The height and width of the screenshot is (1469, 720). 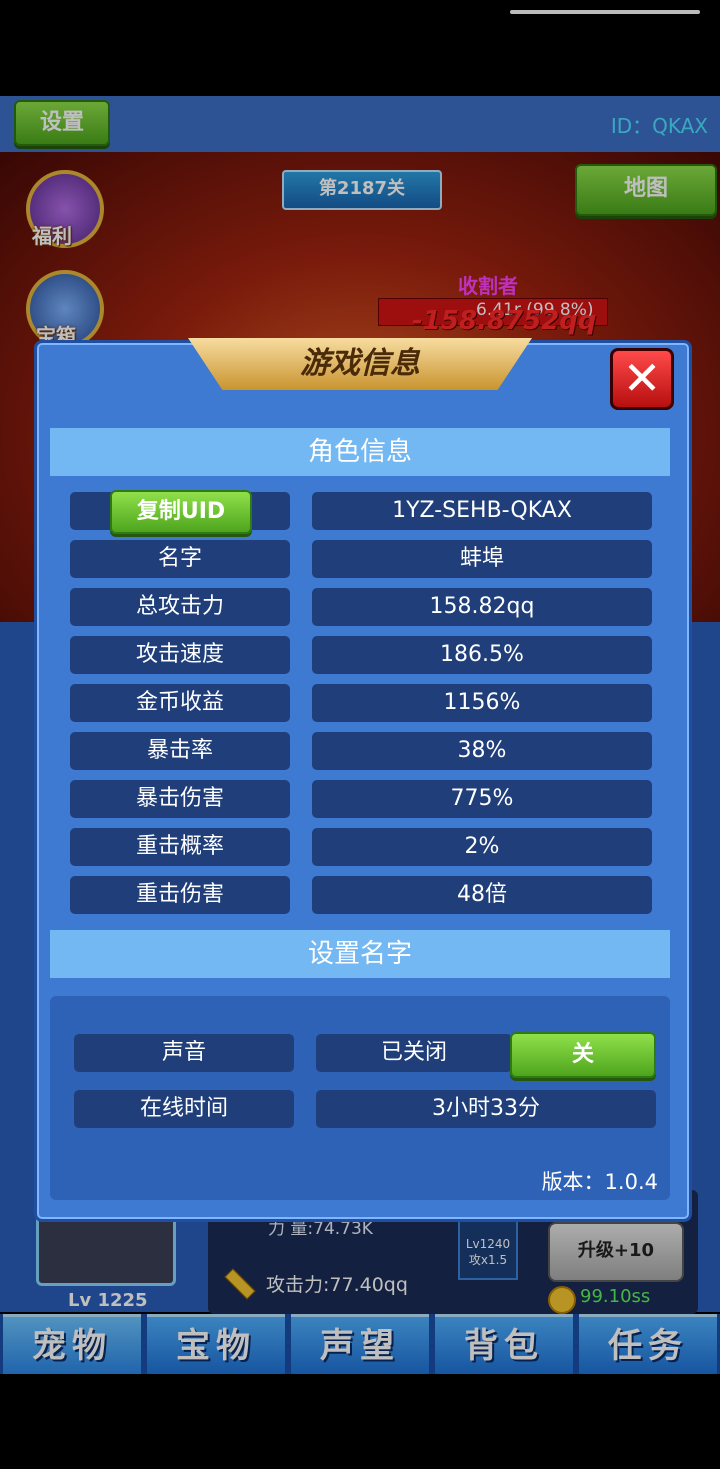 I want to click on close-button: ✕, so click(x=642, y=379).